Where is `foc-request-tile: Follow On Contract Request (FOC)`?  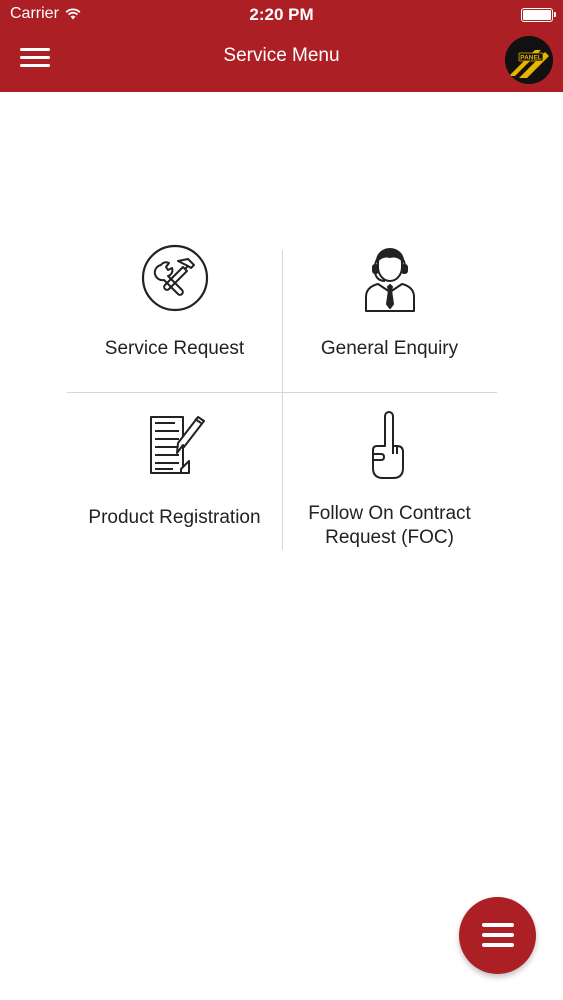 foc-request-tile: Follow On Contract Request (FOC) is located at coordinates (389, 473).